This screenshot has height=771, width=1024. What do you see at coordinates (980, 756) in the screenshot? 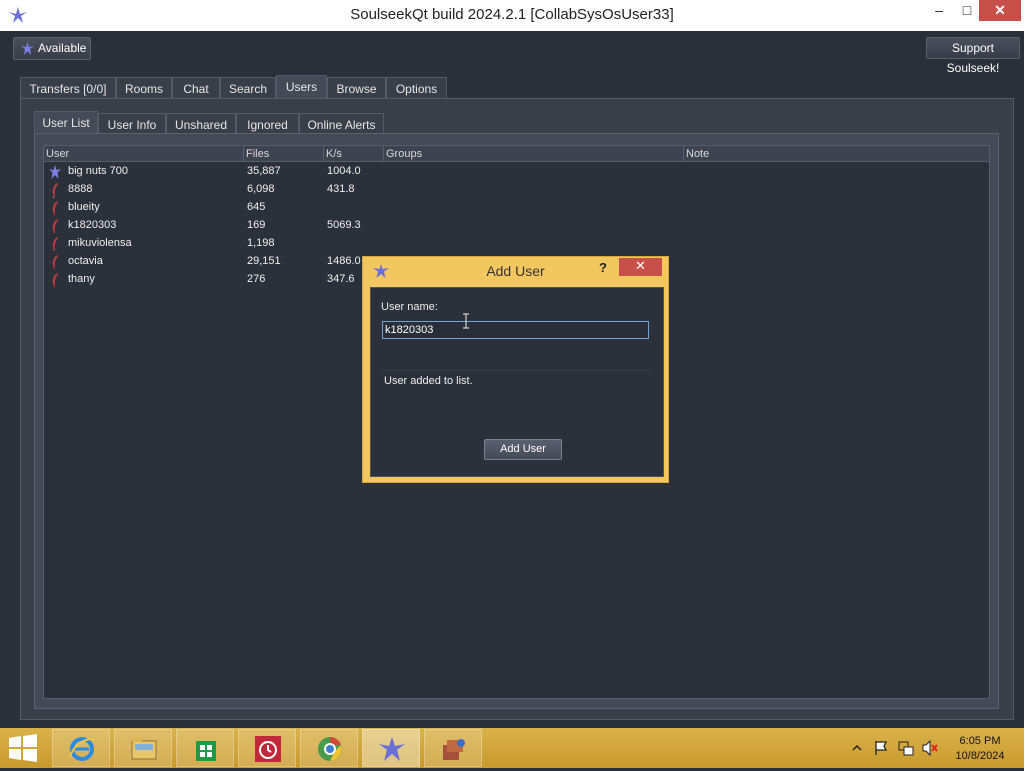
I see `clock-date: 10/8/2024` at bounding box center [980, 756].